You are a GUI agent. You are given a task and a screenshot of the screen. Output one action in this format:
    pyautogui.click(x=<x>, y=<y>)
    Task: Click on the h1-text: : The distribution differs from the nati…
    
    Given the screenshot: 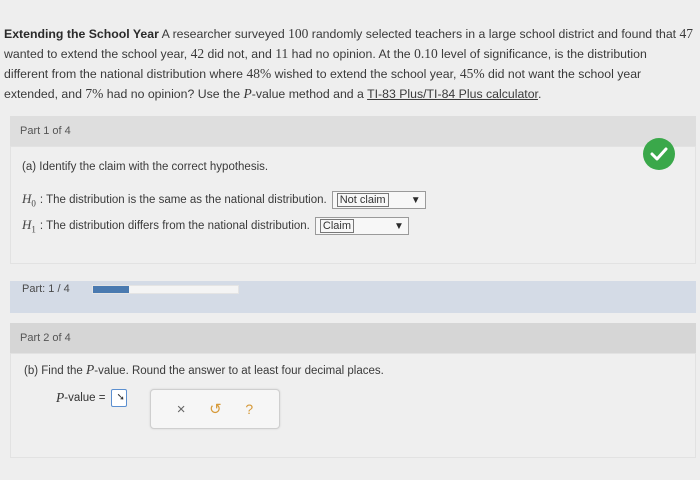 What is the action you would take?
    pyautogui.click(x=174, y=226)
    